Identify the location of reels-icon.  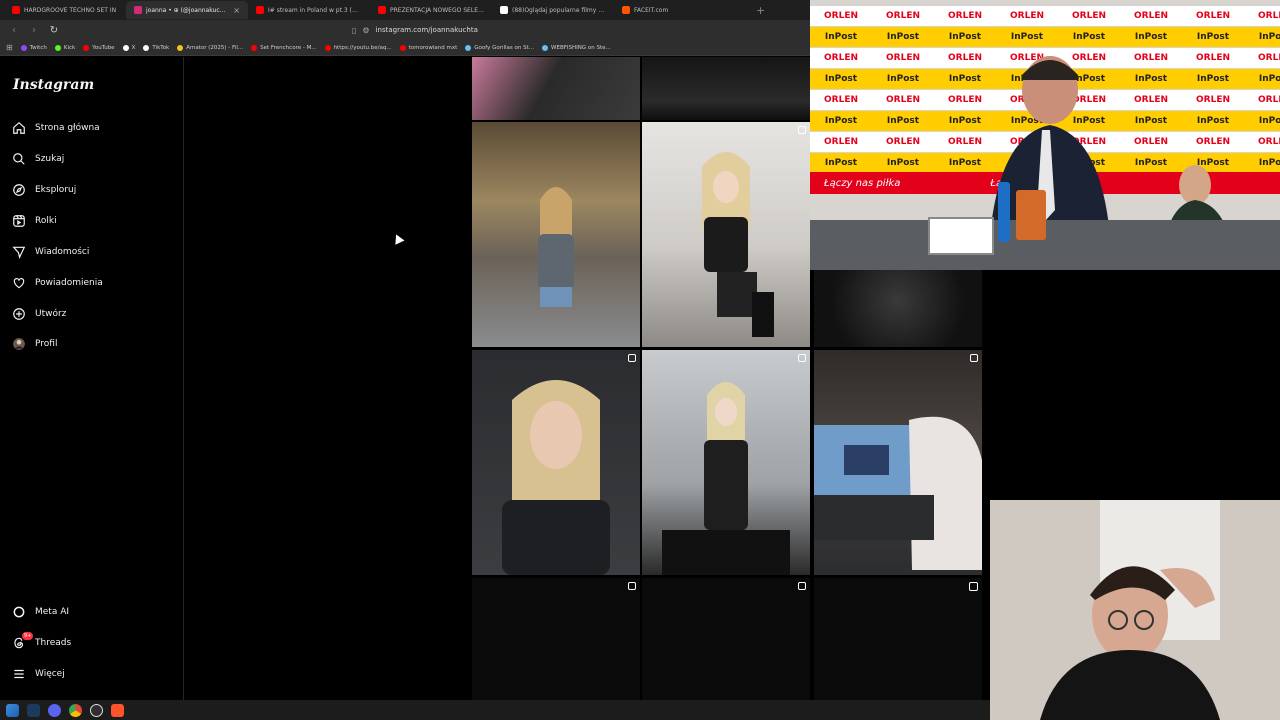
(19, 221).